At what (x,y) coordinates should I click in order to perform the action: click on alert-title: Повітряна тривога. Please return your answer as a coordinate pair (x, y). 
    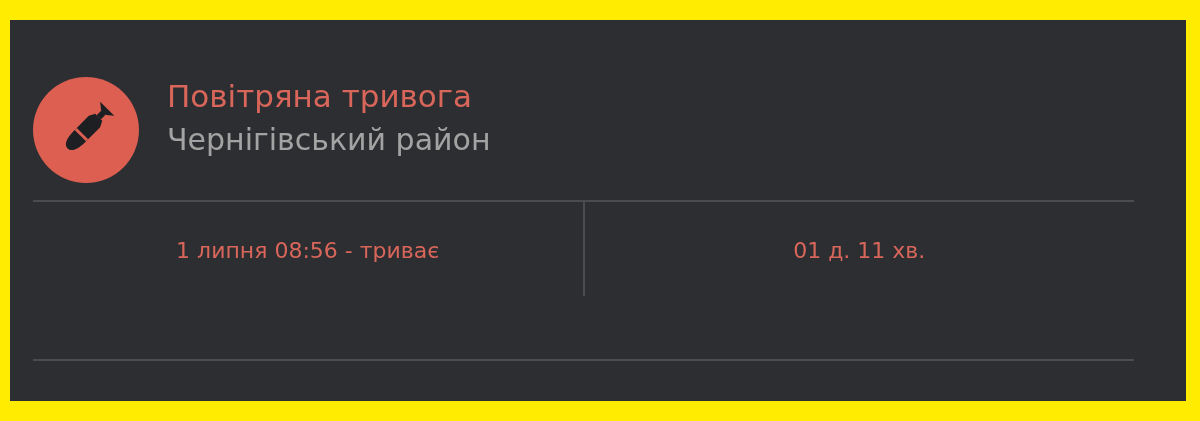
    Looking at the image, I should click on (320, 95).